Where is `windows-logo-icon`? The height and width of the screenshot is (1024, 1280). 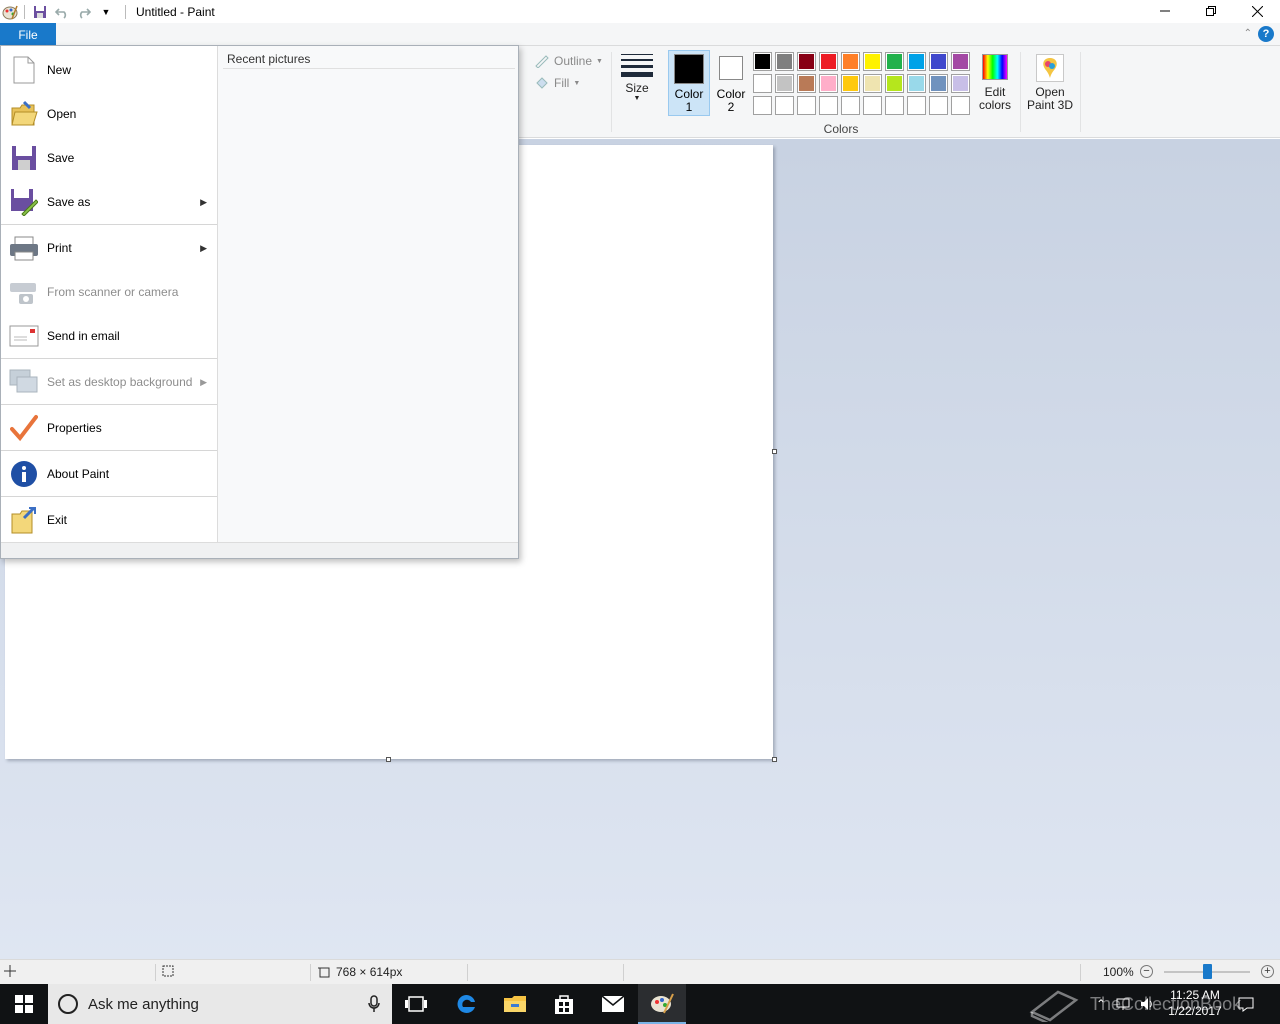
windows-logo-icon is located at coordinates (24, 1004).